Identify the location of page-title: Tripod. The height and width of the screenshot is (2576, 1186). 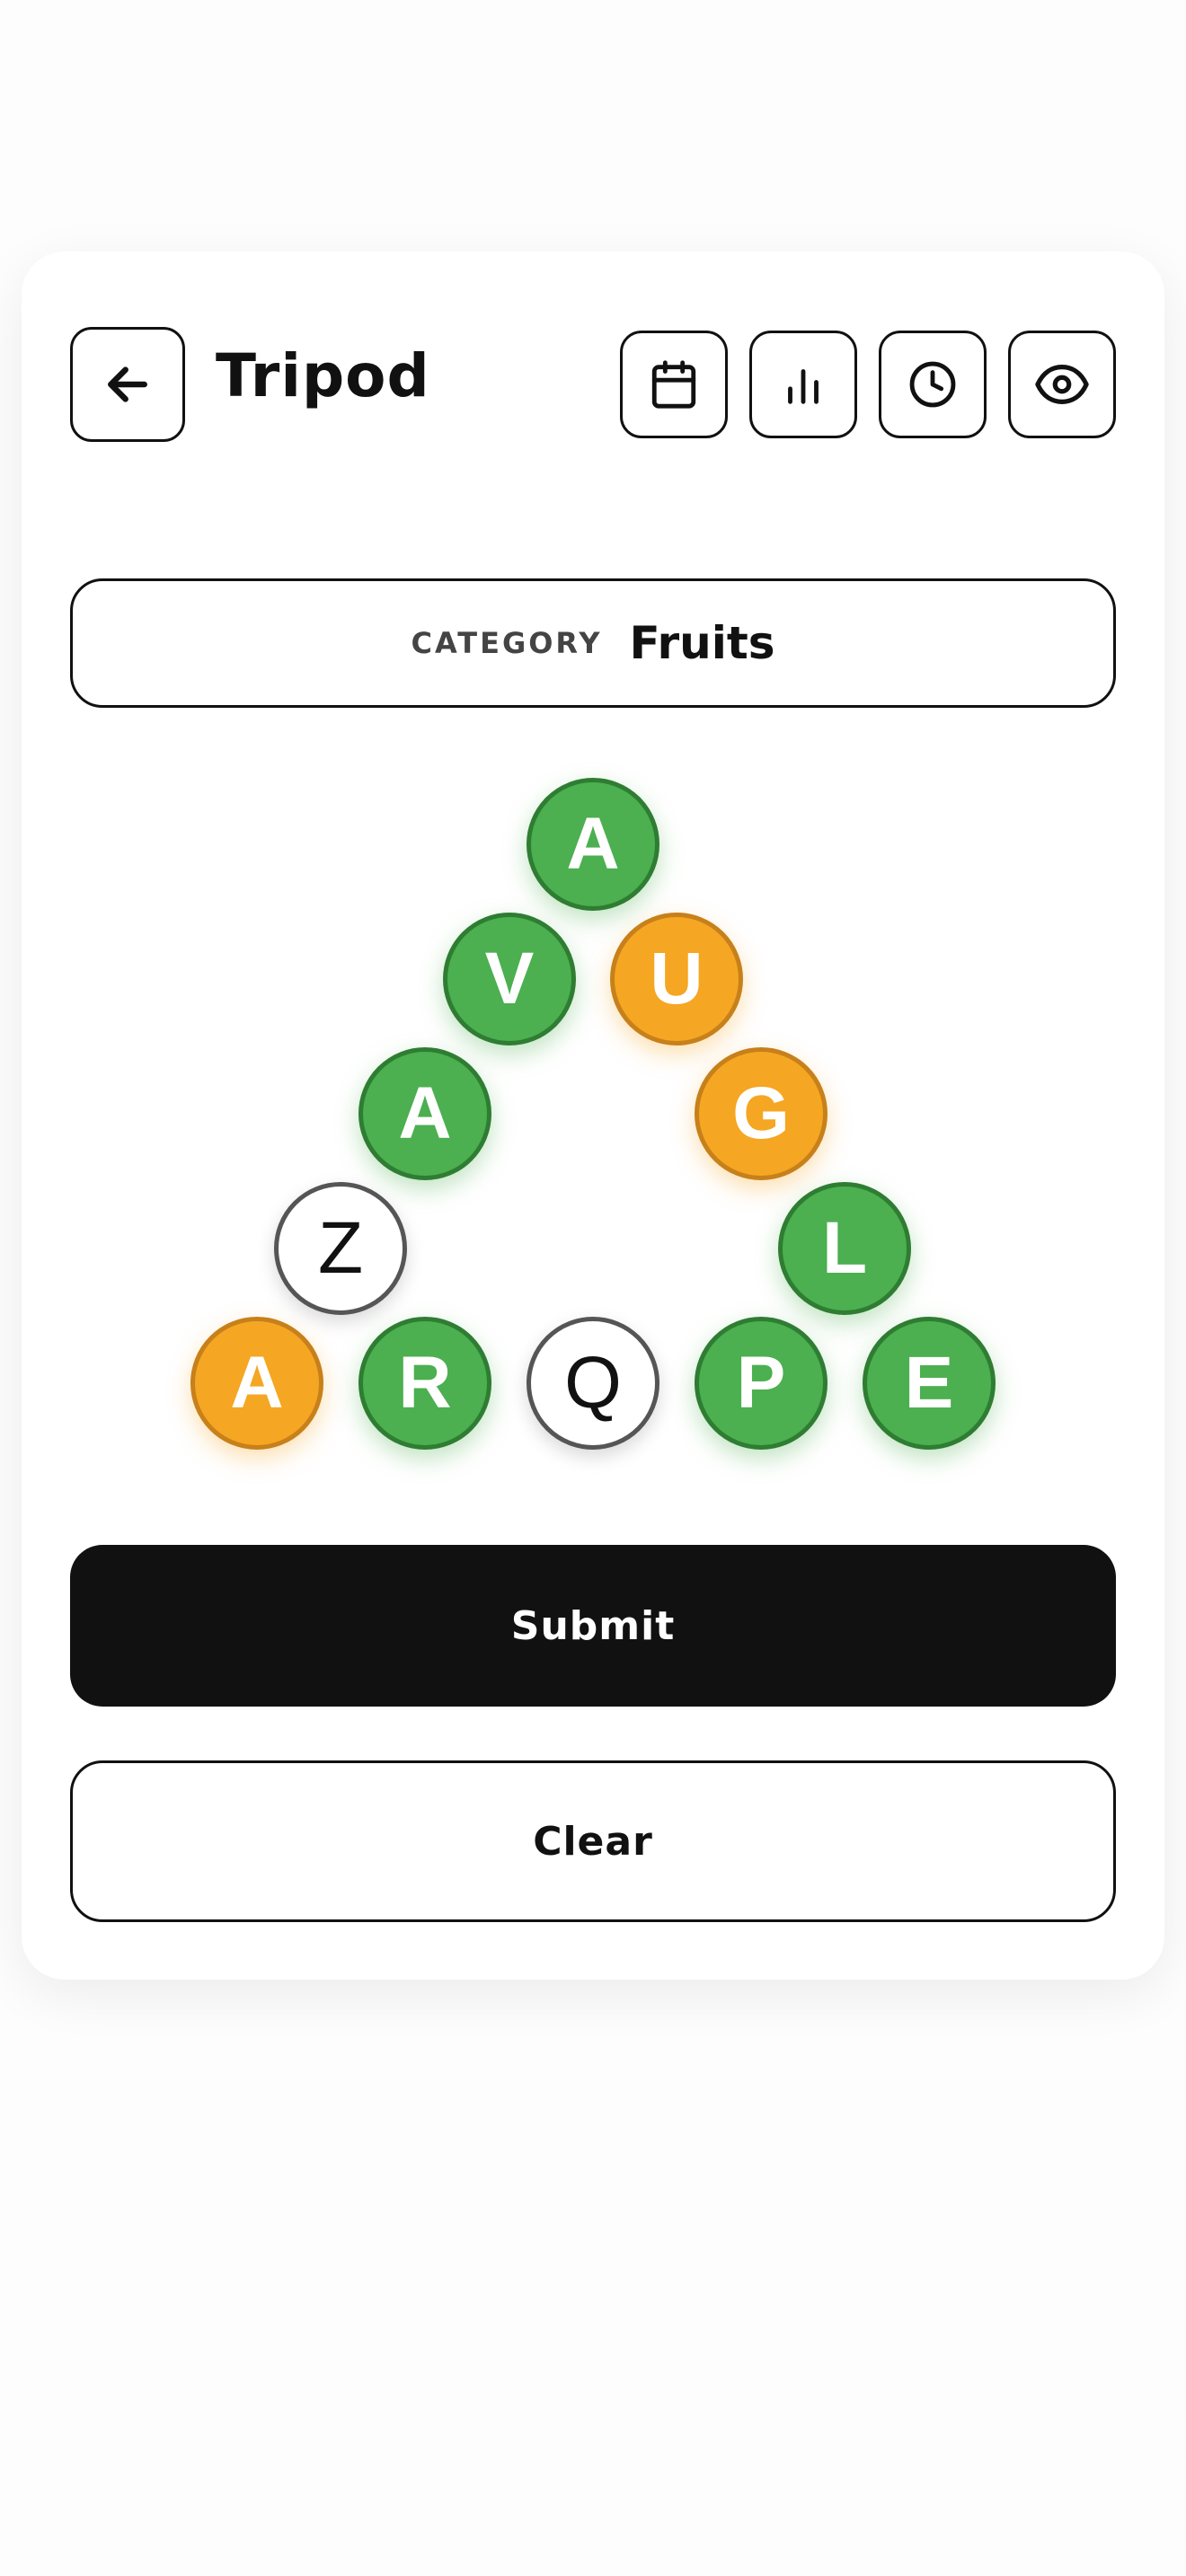
(323, 375).